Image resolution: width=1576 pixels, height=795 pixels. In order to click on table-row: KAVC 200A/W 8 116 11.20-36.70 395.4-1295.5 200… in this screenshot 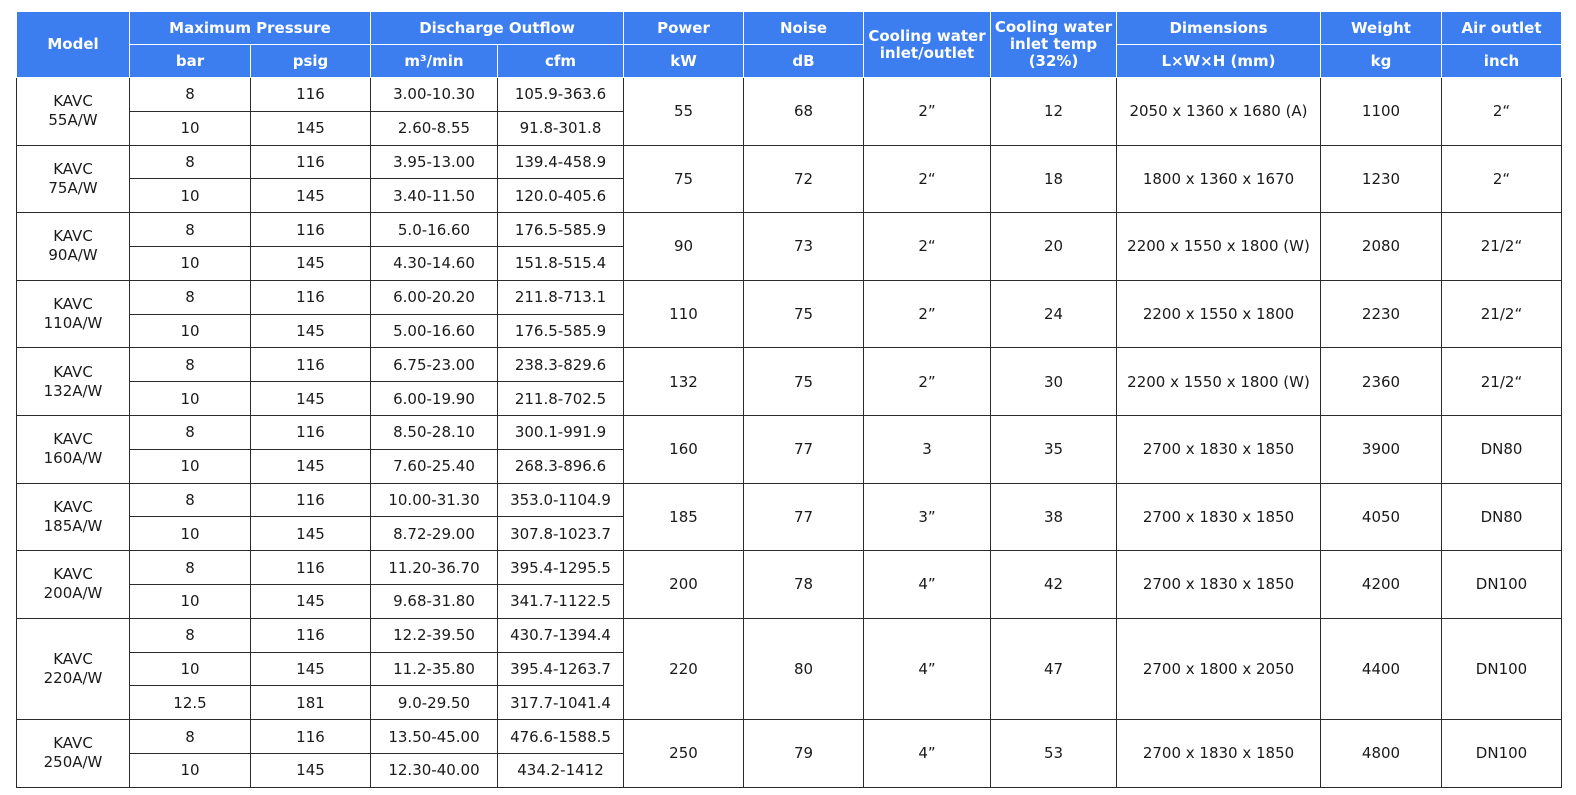, I will do `click(789, 584)`.